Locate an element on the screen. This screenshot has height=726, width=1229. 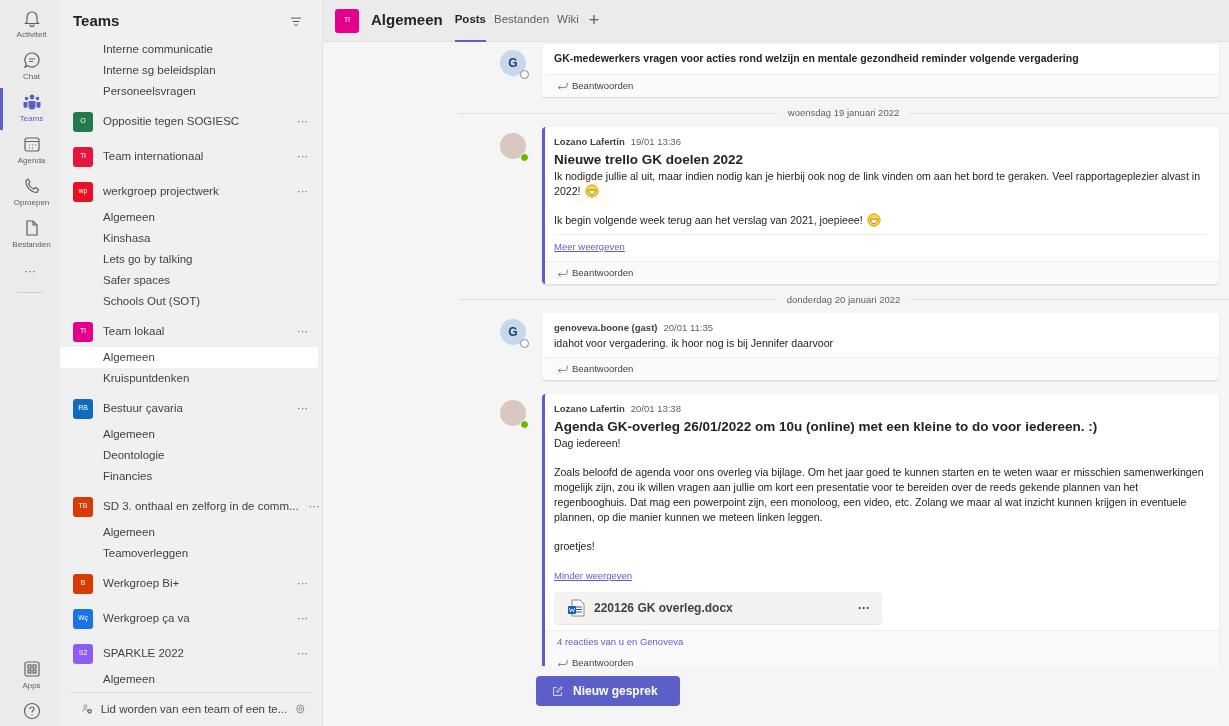
reactions-link: 4 reacties van u en Genoveva is located at coordinates (620, 642).